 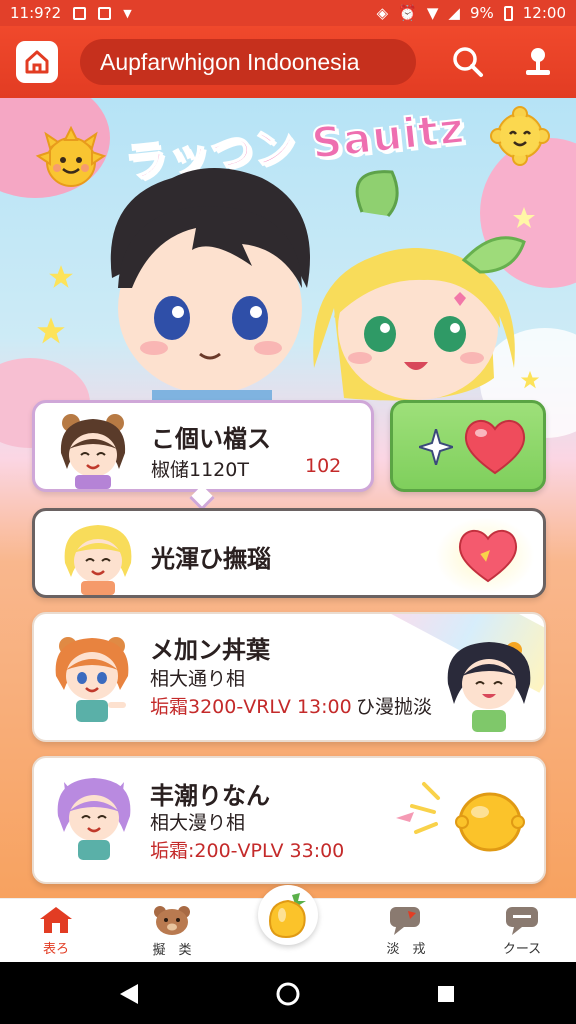 What do you see at coordinates (481, 13) in the screenshot?
I see `battery-percent: 9%` at bounding box center [481, 13].